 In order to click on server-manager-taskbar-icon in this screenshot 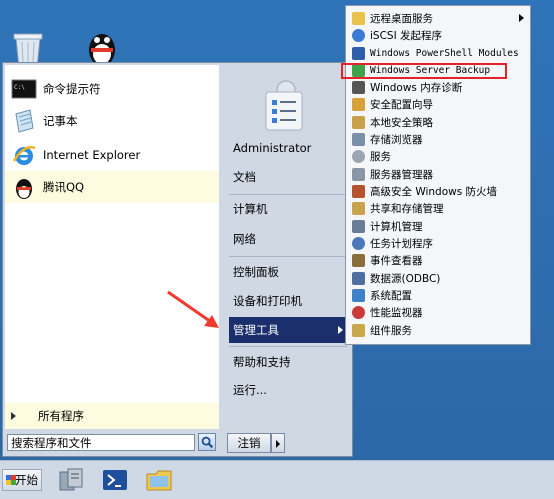, I will do `click(71, 480)`.